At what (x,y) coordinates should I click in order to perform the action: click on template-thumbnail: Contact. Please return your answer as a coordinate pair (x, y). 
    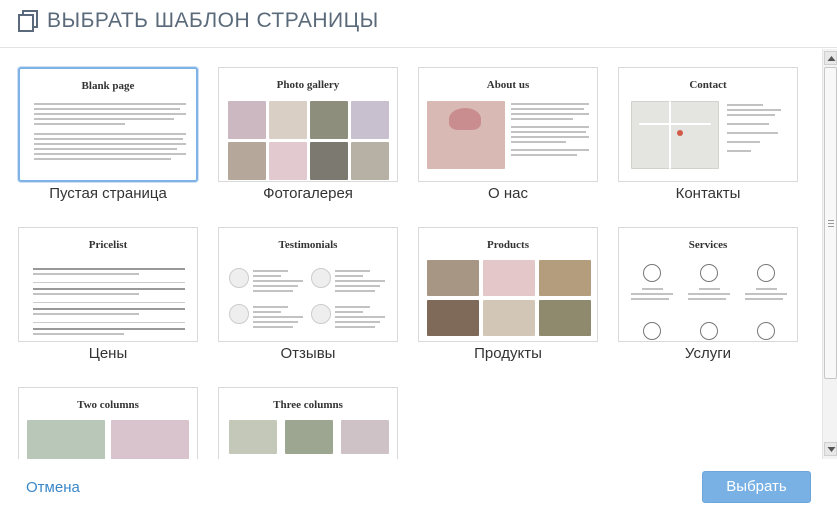
    Looking at the image, I should click on (708, 124).